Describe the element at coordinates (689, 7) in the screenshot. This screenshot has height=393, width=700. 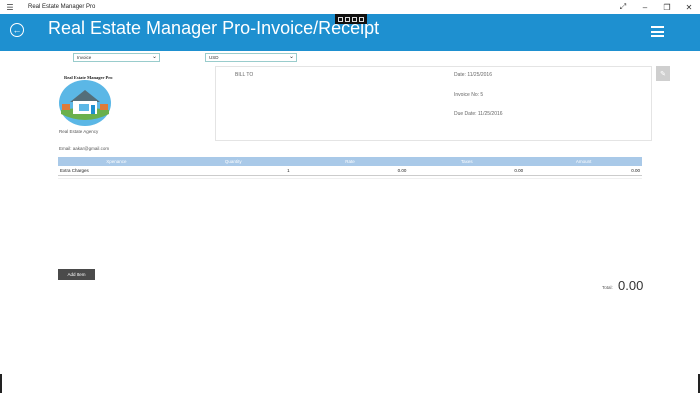
I see `close-icon: ✕` at that location.